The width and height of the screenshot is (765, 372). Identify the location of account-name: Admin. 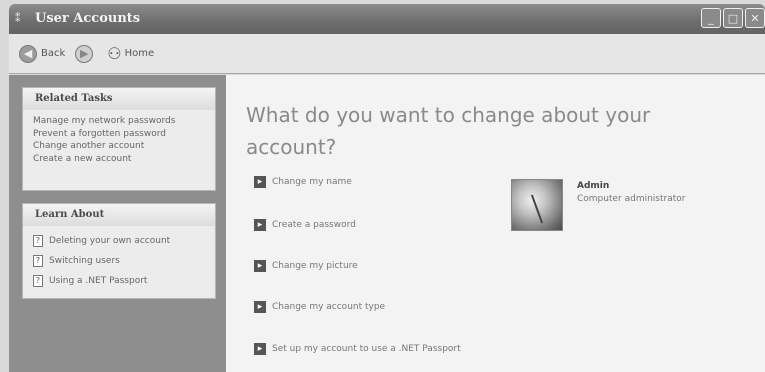
(593, 186).